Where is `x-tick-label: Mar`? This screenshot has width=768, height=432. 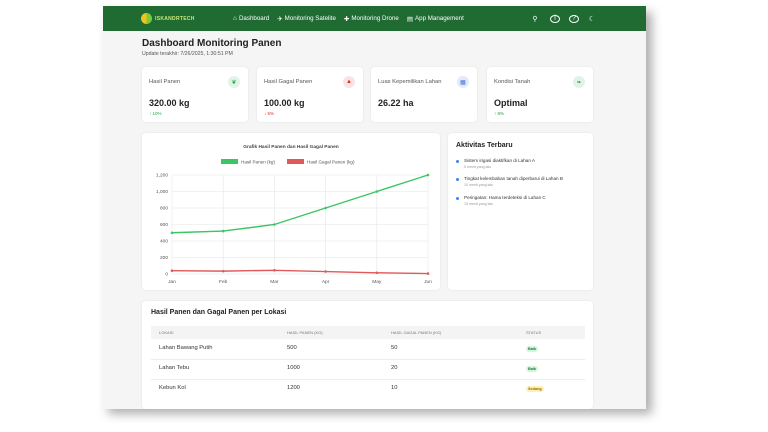
x-tick-label: Mar is located at coordinates (274, 282).